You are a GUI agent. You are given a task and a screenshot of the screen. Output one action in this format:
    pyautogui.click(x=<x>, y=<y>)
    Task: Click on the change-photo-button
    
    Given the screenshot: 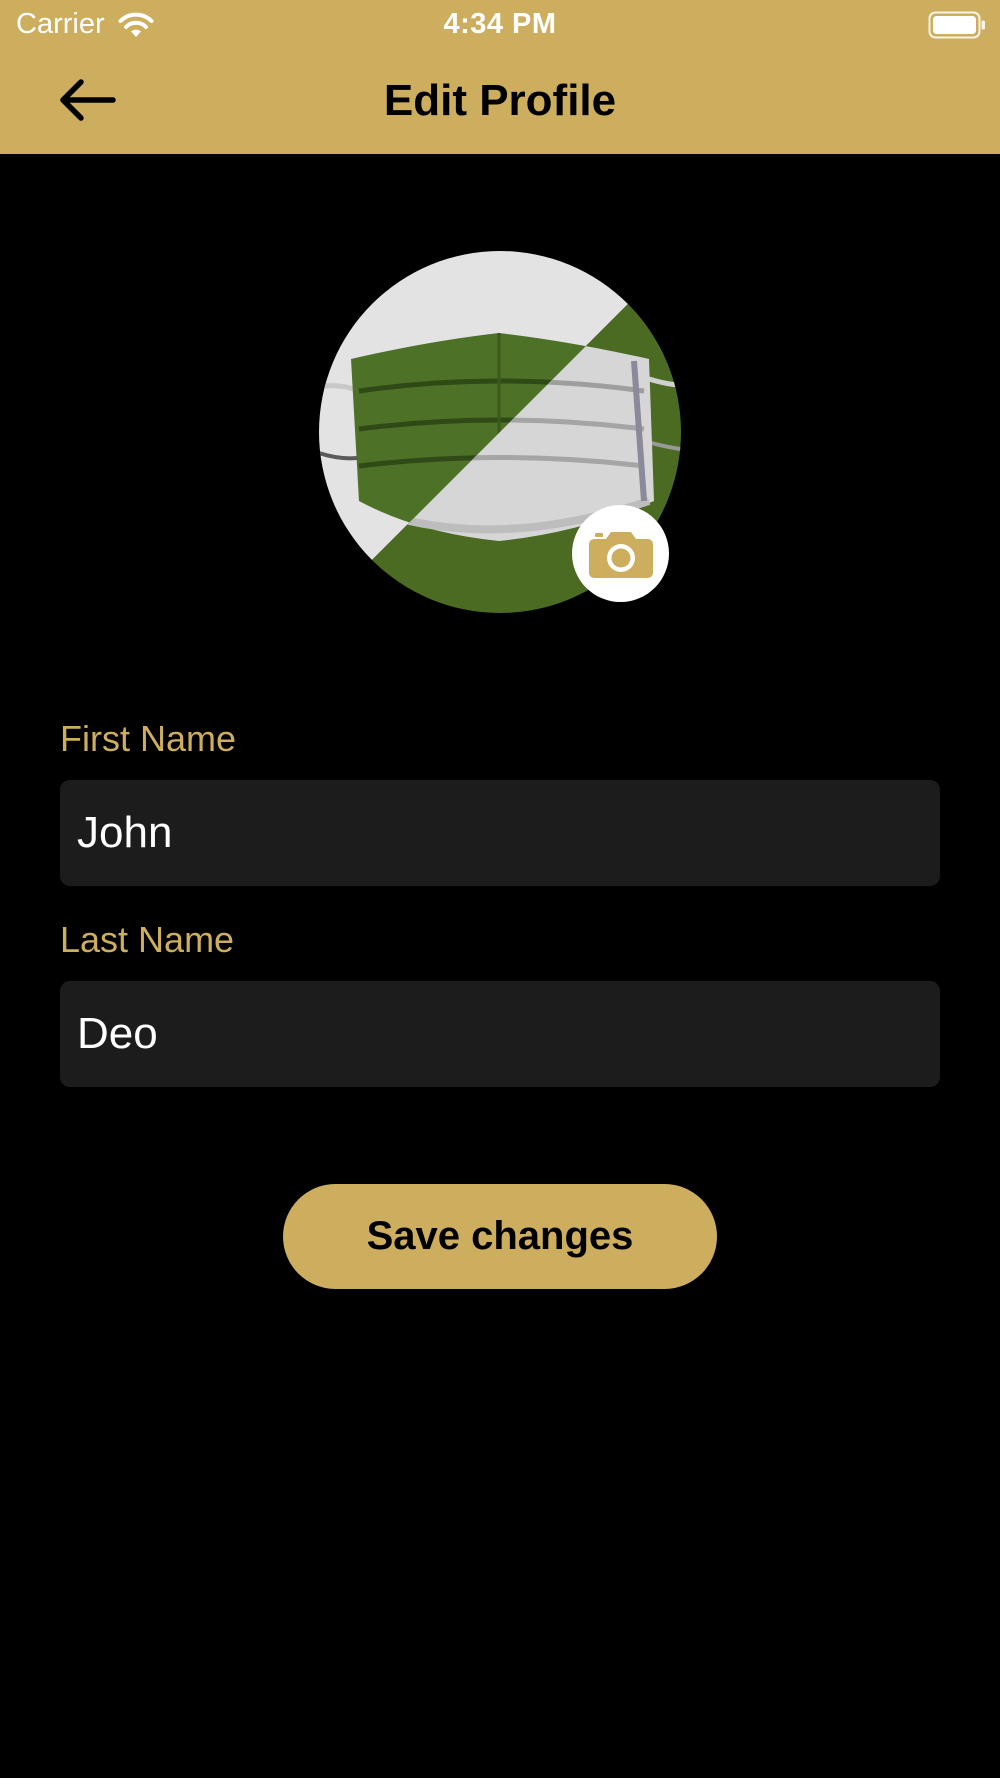 What is the action you would take?
    pyautogui.click(x=620, y=553)
    